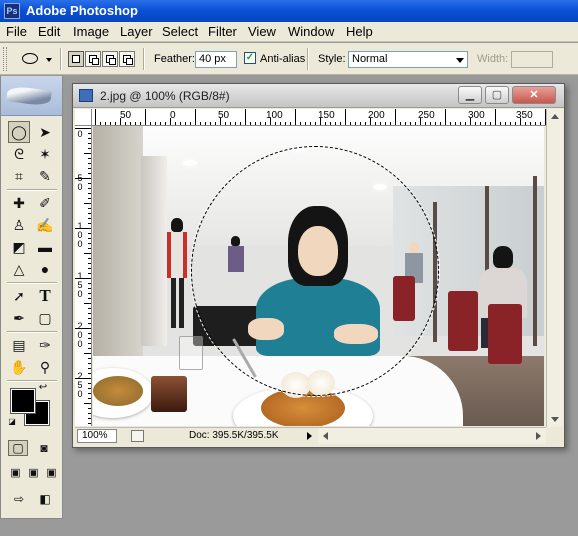 This screenshot has width=578, height=536. Describe the element at coordinates (19, 269) in the screenshot. I see `blur-tool: △` at that location.